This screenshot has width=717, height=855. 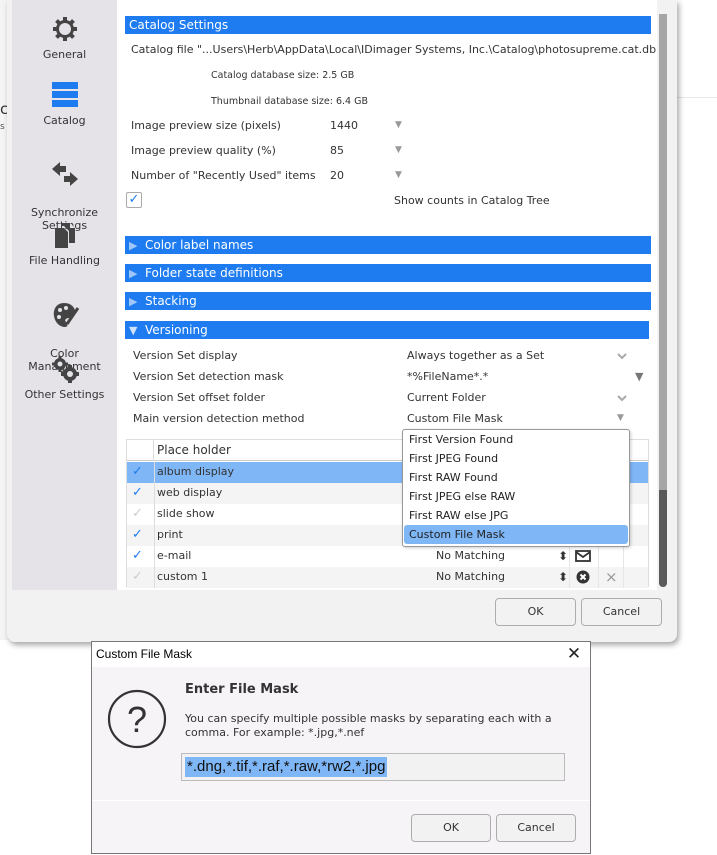 What do you see at coordinates (179, 25) in the screenshot?
I see `section-title: Catalog Settings` at bounding box center [179, 25].